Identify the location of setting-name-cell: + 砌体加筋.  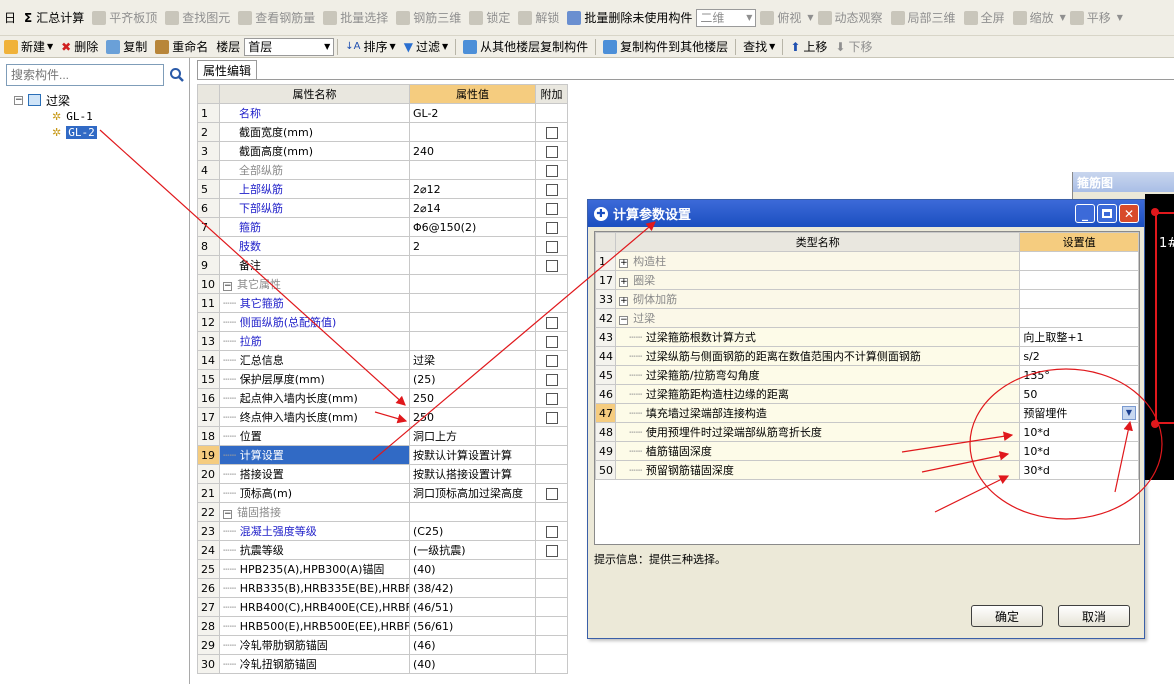
(818, 299).